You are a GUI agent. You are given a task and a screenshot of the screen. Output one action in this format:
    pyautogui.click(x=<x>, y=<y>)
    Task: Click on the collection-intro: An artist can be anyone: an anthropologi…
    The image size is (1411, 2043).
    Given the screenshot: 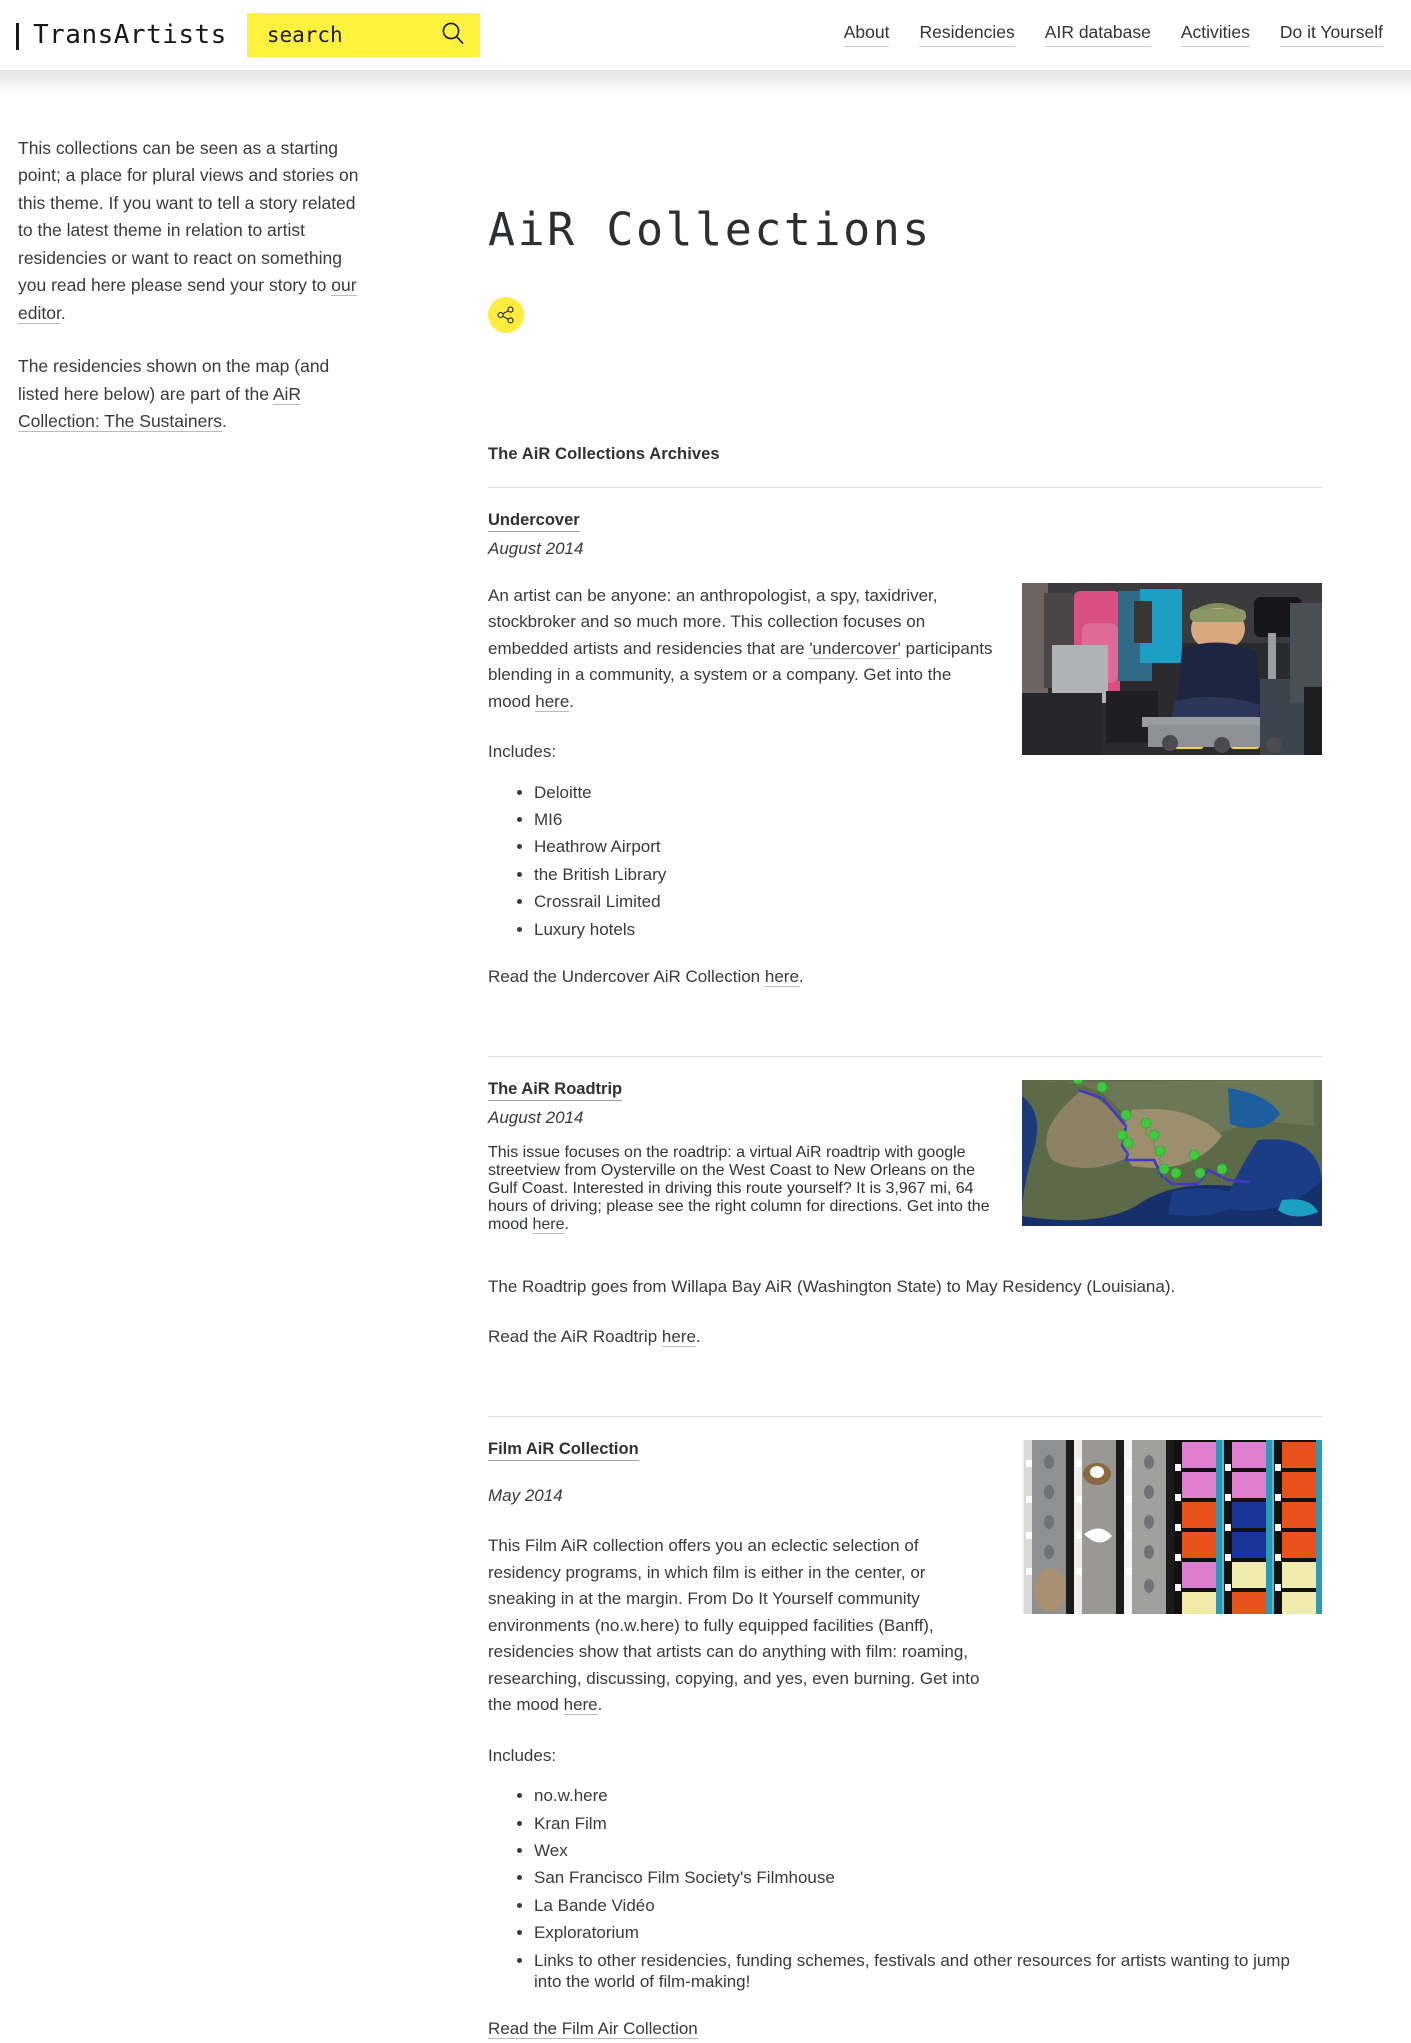 What is the action you would take?
    pyautogui.click(x=742, y=649)
    